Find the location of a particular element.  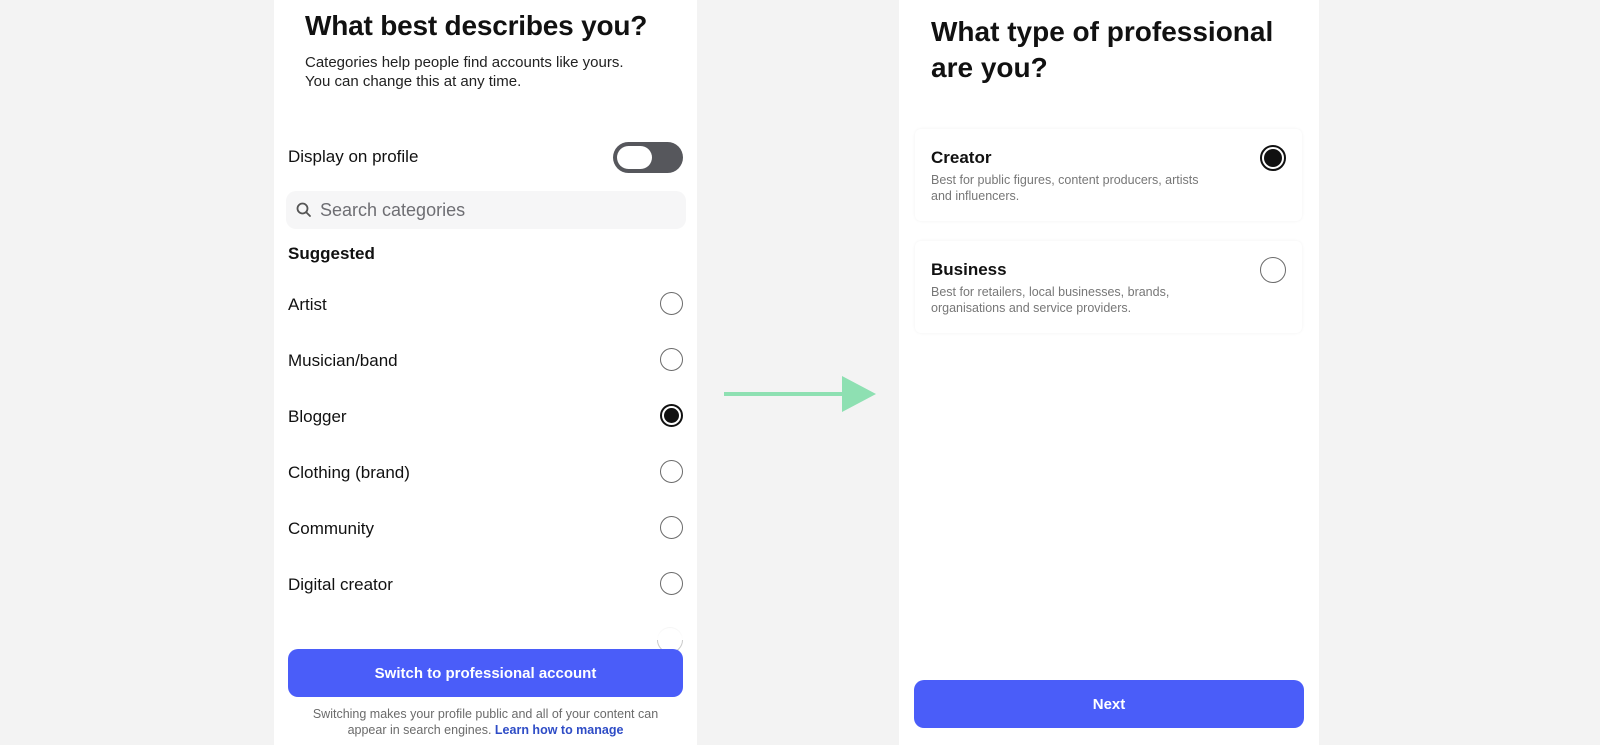

footnote-text: appear in search engines. is located at coordinates (419, 730).